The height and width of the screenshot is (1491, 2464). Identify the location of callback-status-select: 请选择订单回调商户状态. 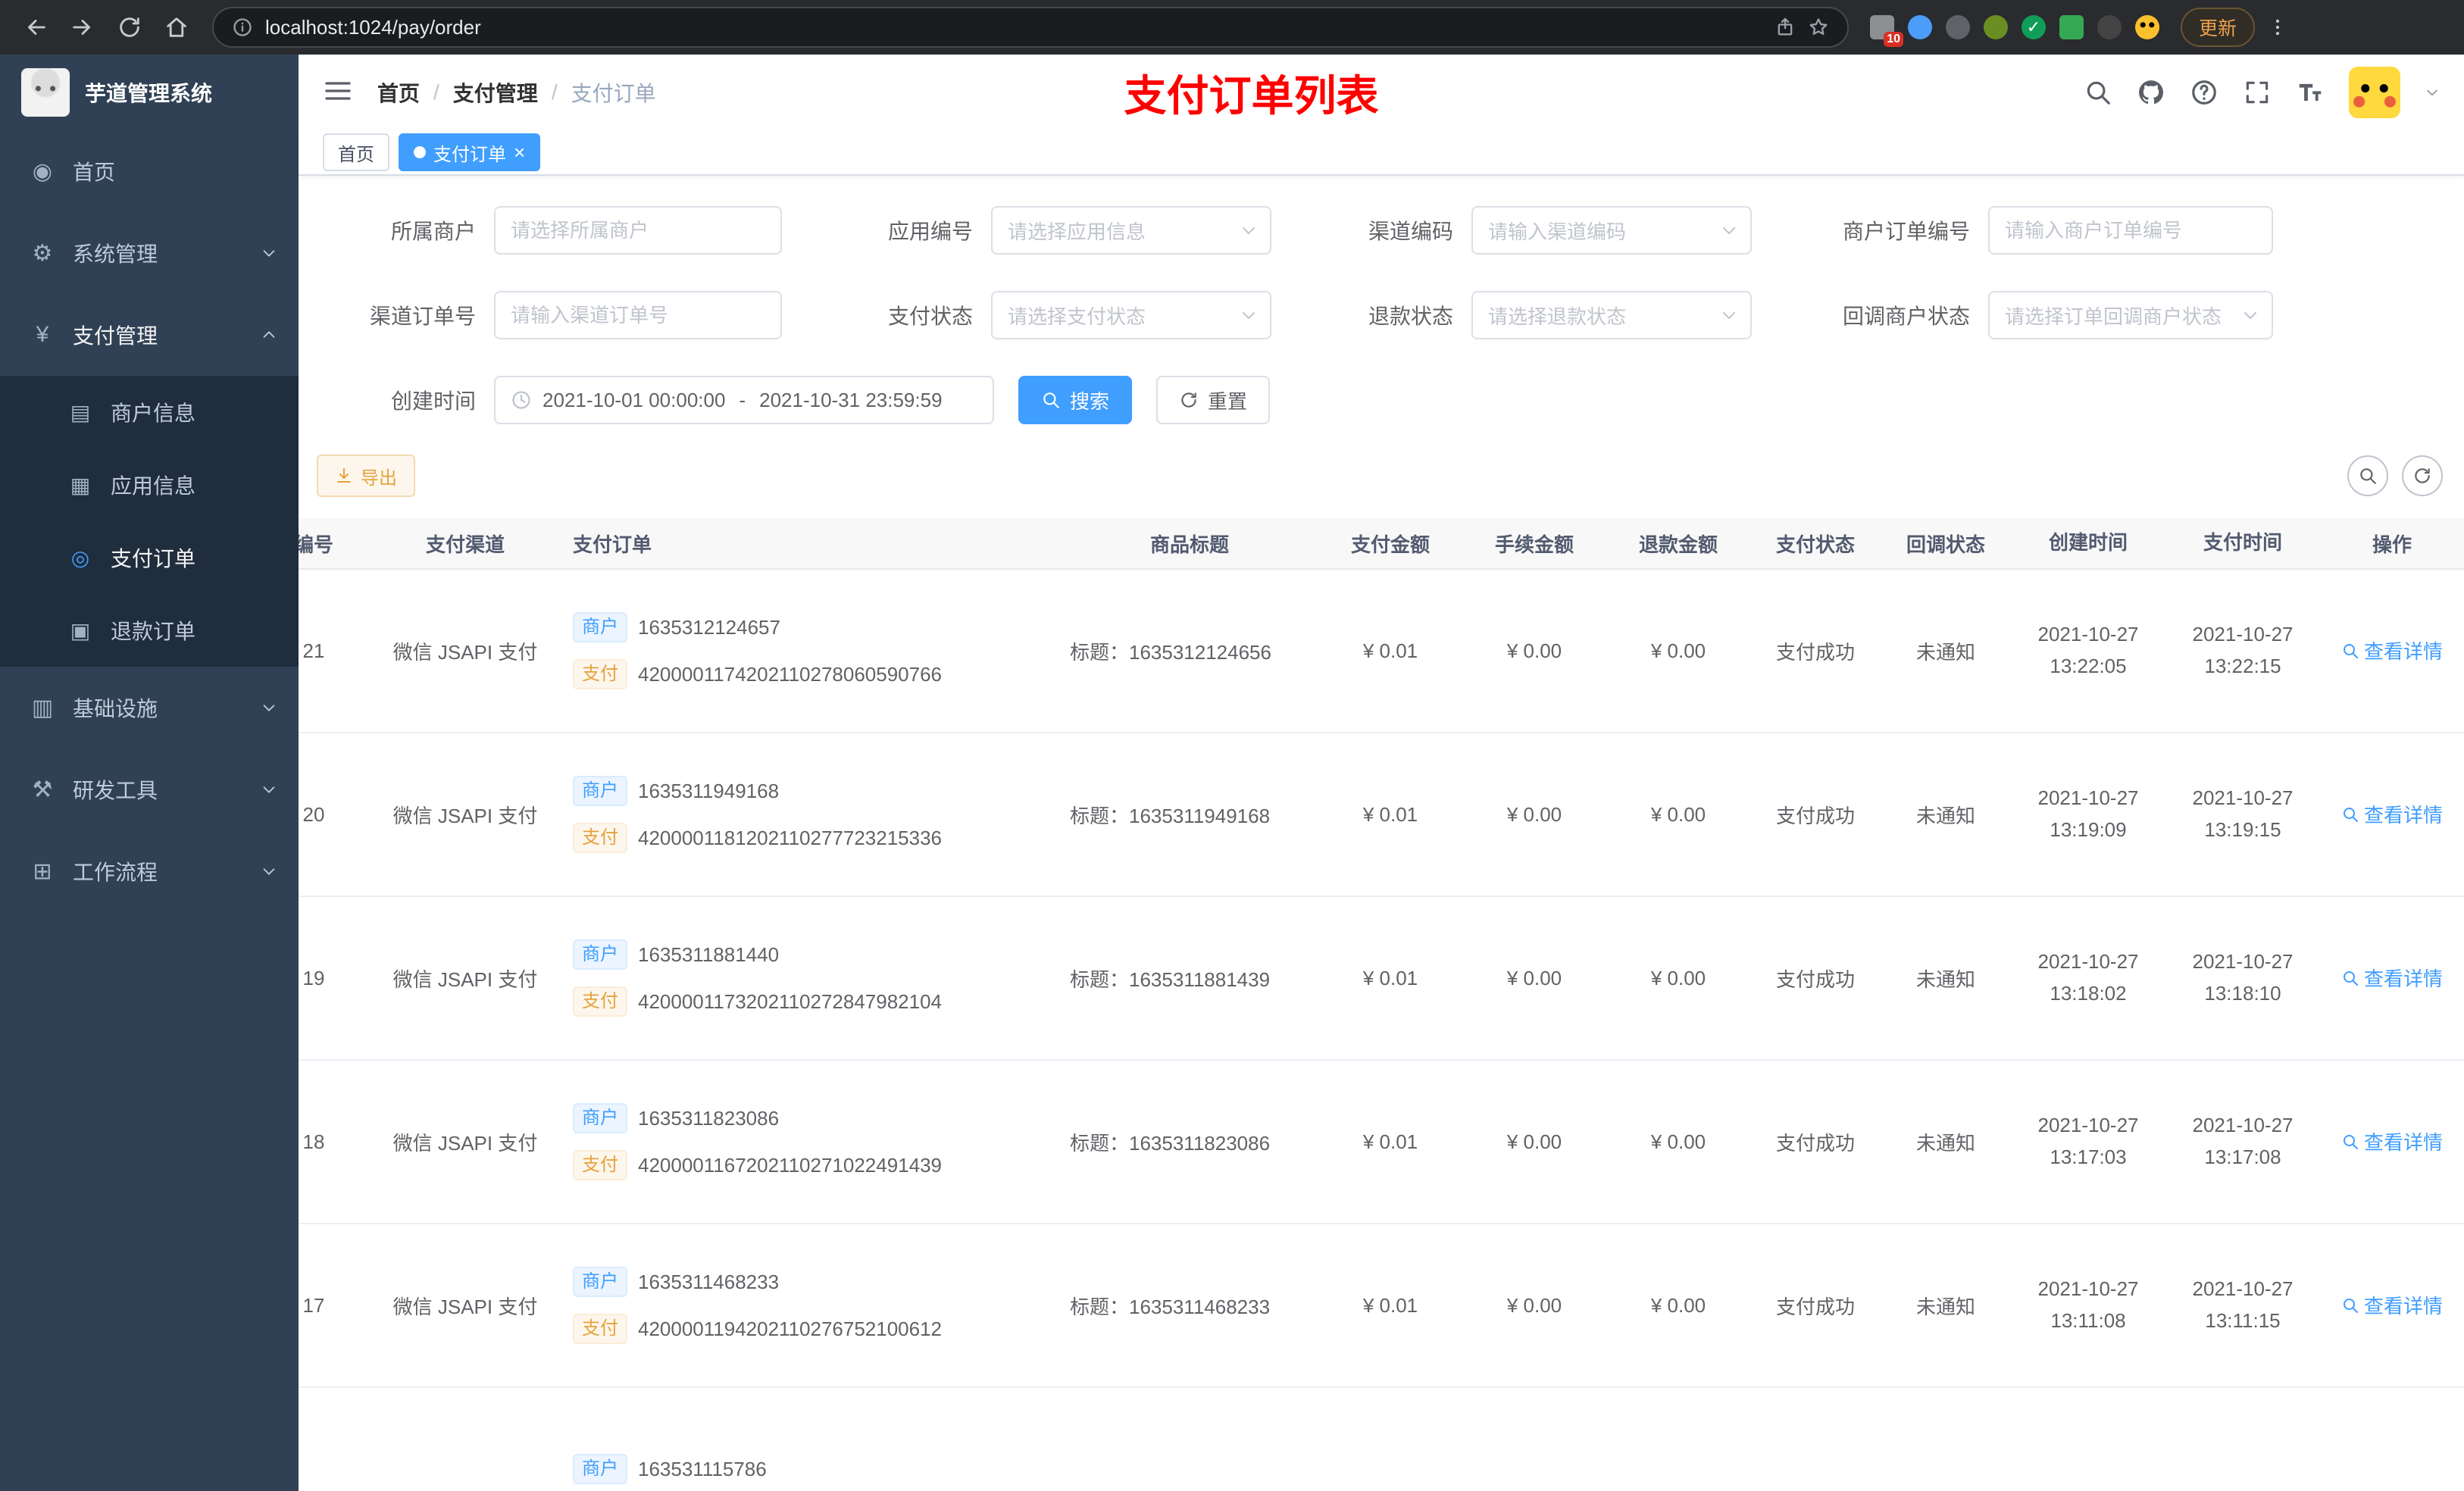
(2130, 315).